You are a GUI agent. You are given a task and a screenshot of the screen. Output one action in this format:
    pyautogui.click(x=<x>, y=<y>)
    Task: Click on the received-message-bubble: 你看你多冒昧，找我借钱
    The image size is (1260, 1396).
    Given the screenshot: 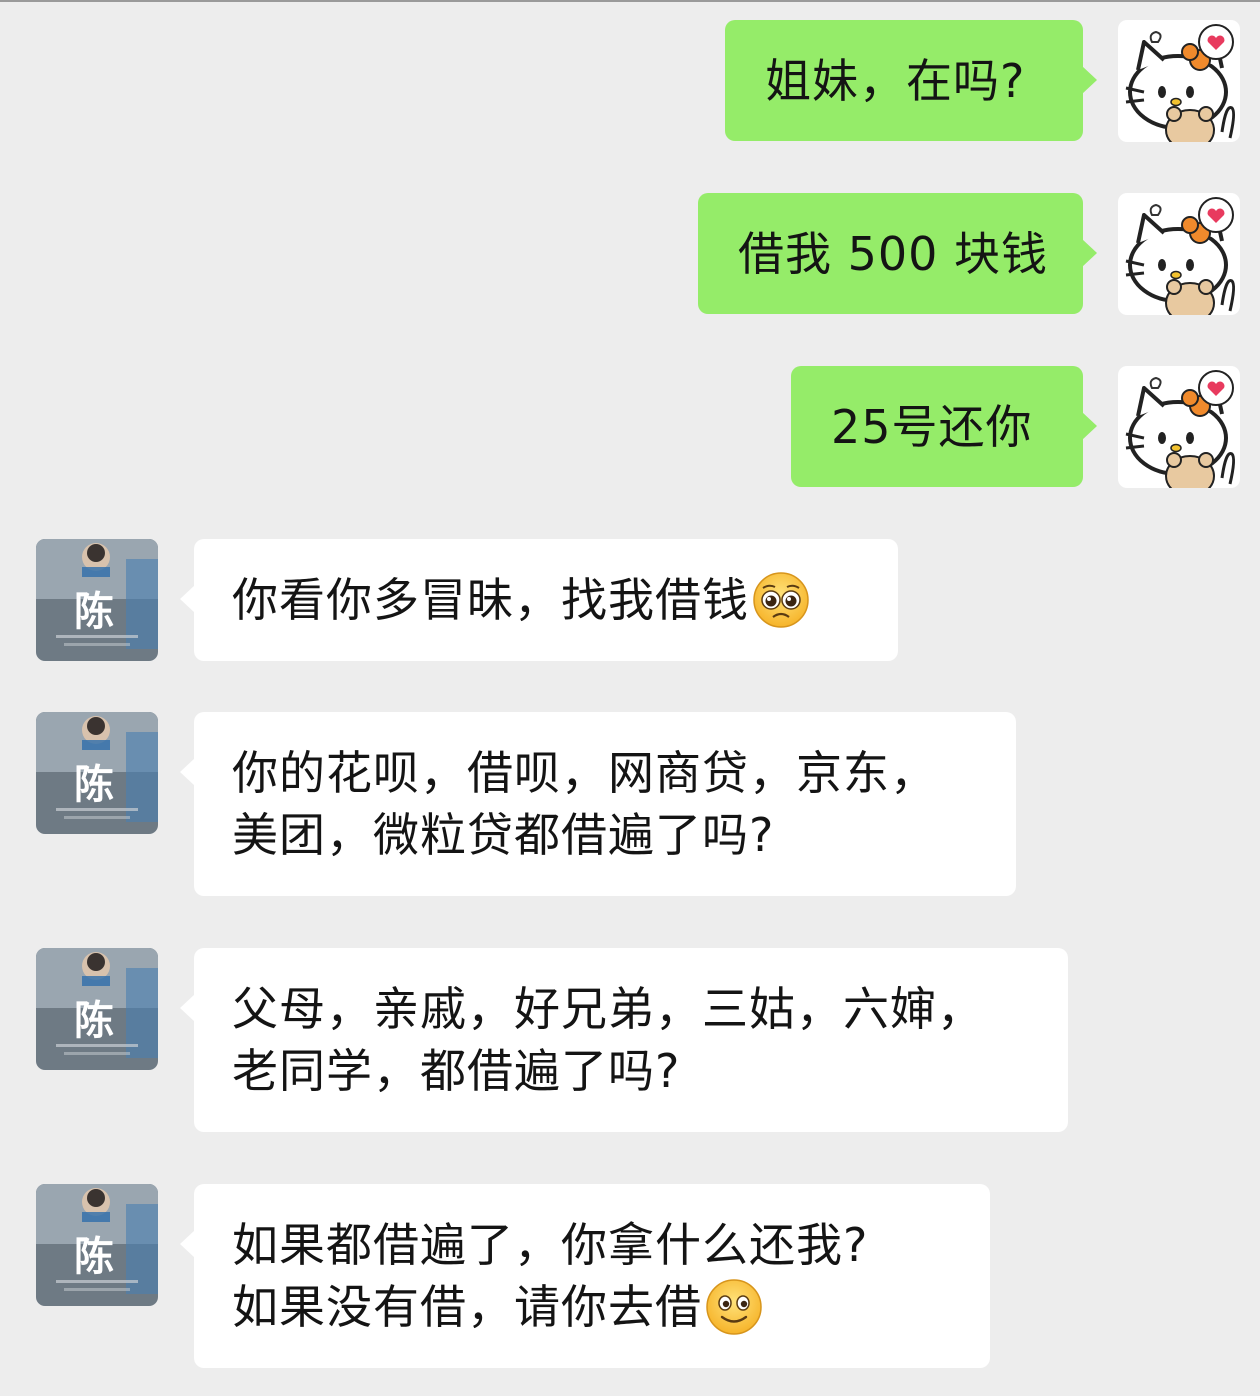 What is the action you would take?
    pyautogui.click(x=539, y=600)
    